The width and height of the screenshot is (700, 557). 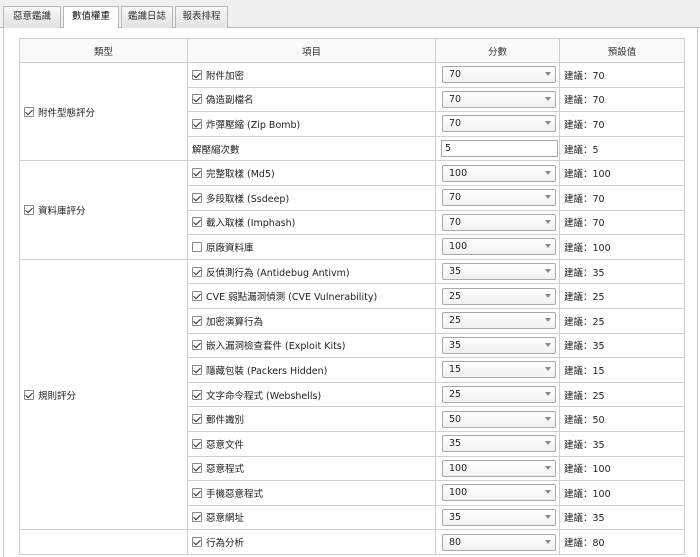 What do you see at coordinates (225, 421) in the screenshot?
I see `item-label: 郵件識別` at bounding box center [225, 421].